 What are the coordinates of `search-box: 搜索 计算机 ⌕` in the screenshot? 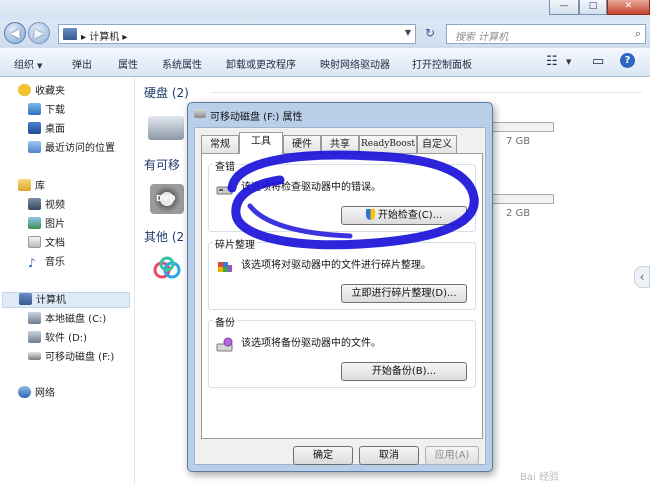 It's located at (546, 34).